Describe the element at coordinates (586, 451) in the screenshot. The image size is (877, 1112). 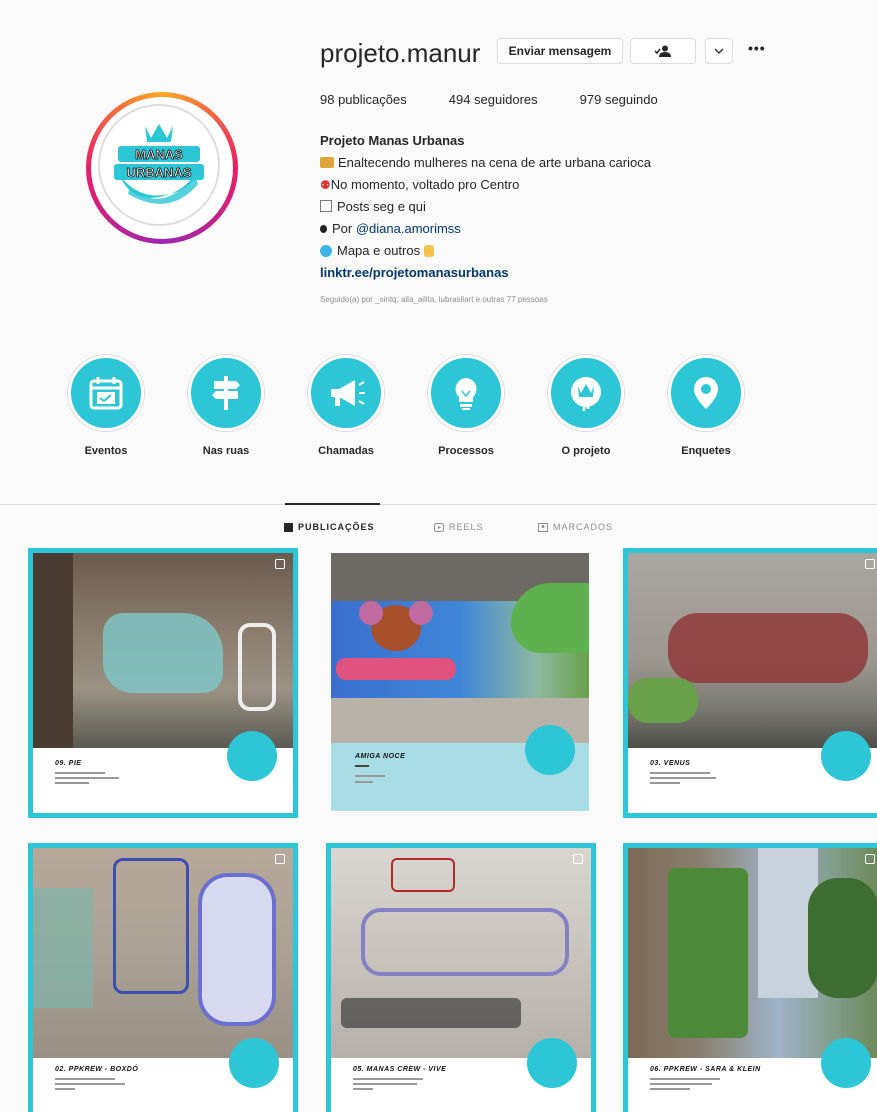
I see `highlight-label: O projeto` at that location.